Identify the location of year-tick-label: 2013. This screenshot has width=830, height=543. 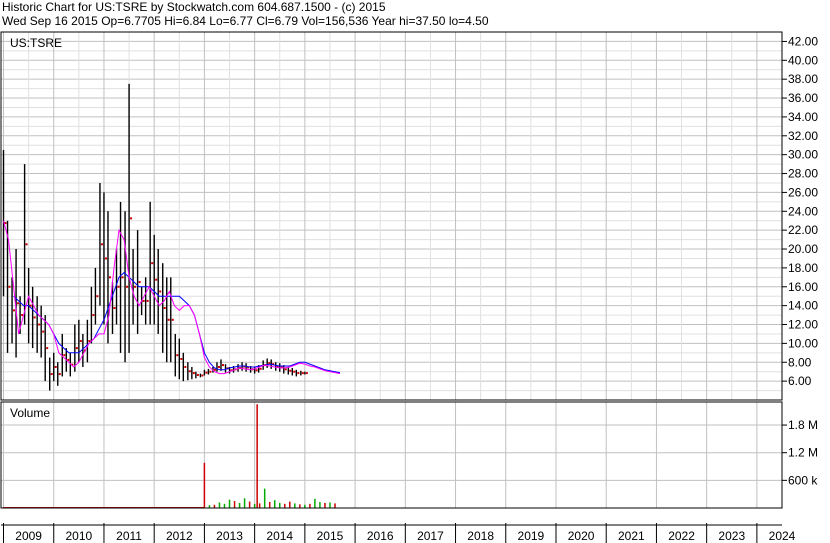
(229, 536).